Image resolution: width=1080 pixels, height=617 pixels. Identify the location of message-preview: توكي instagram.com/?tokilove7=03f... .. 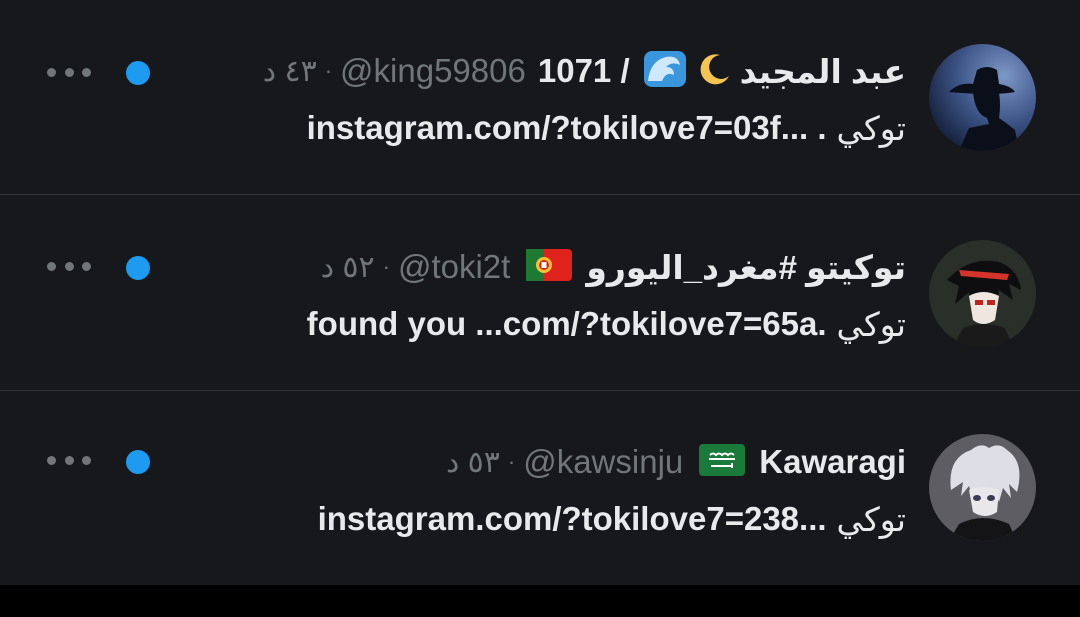
(606, 128).